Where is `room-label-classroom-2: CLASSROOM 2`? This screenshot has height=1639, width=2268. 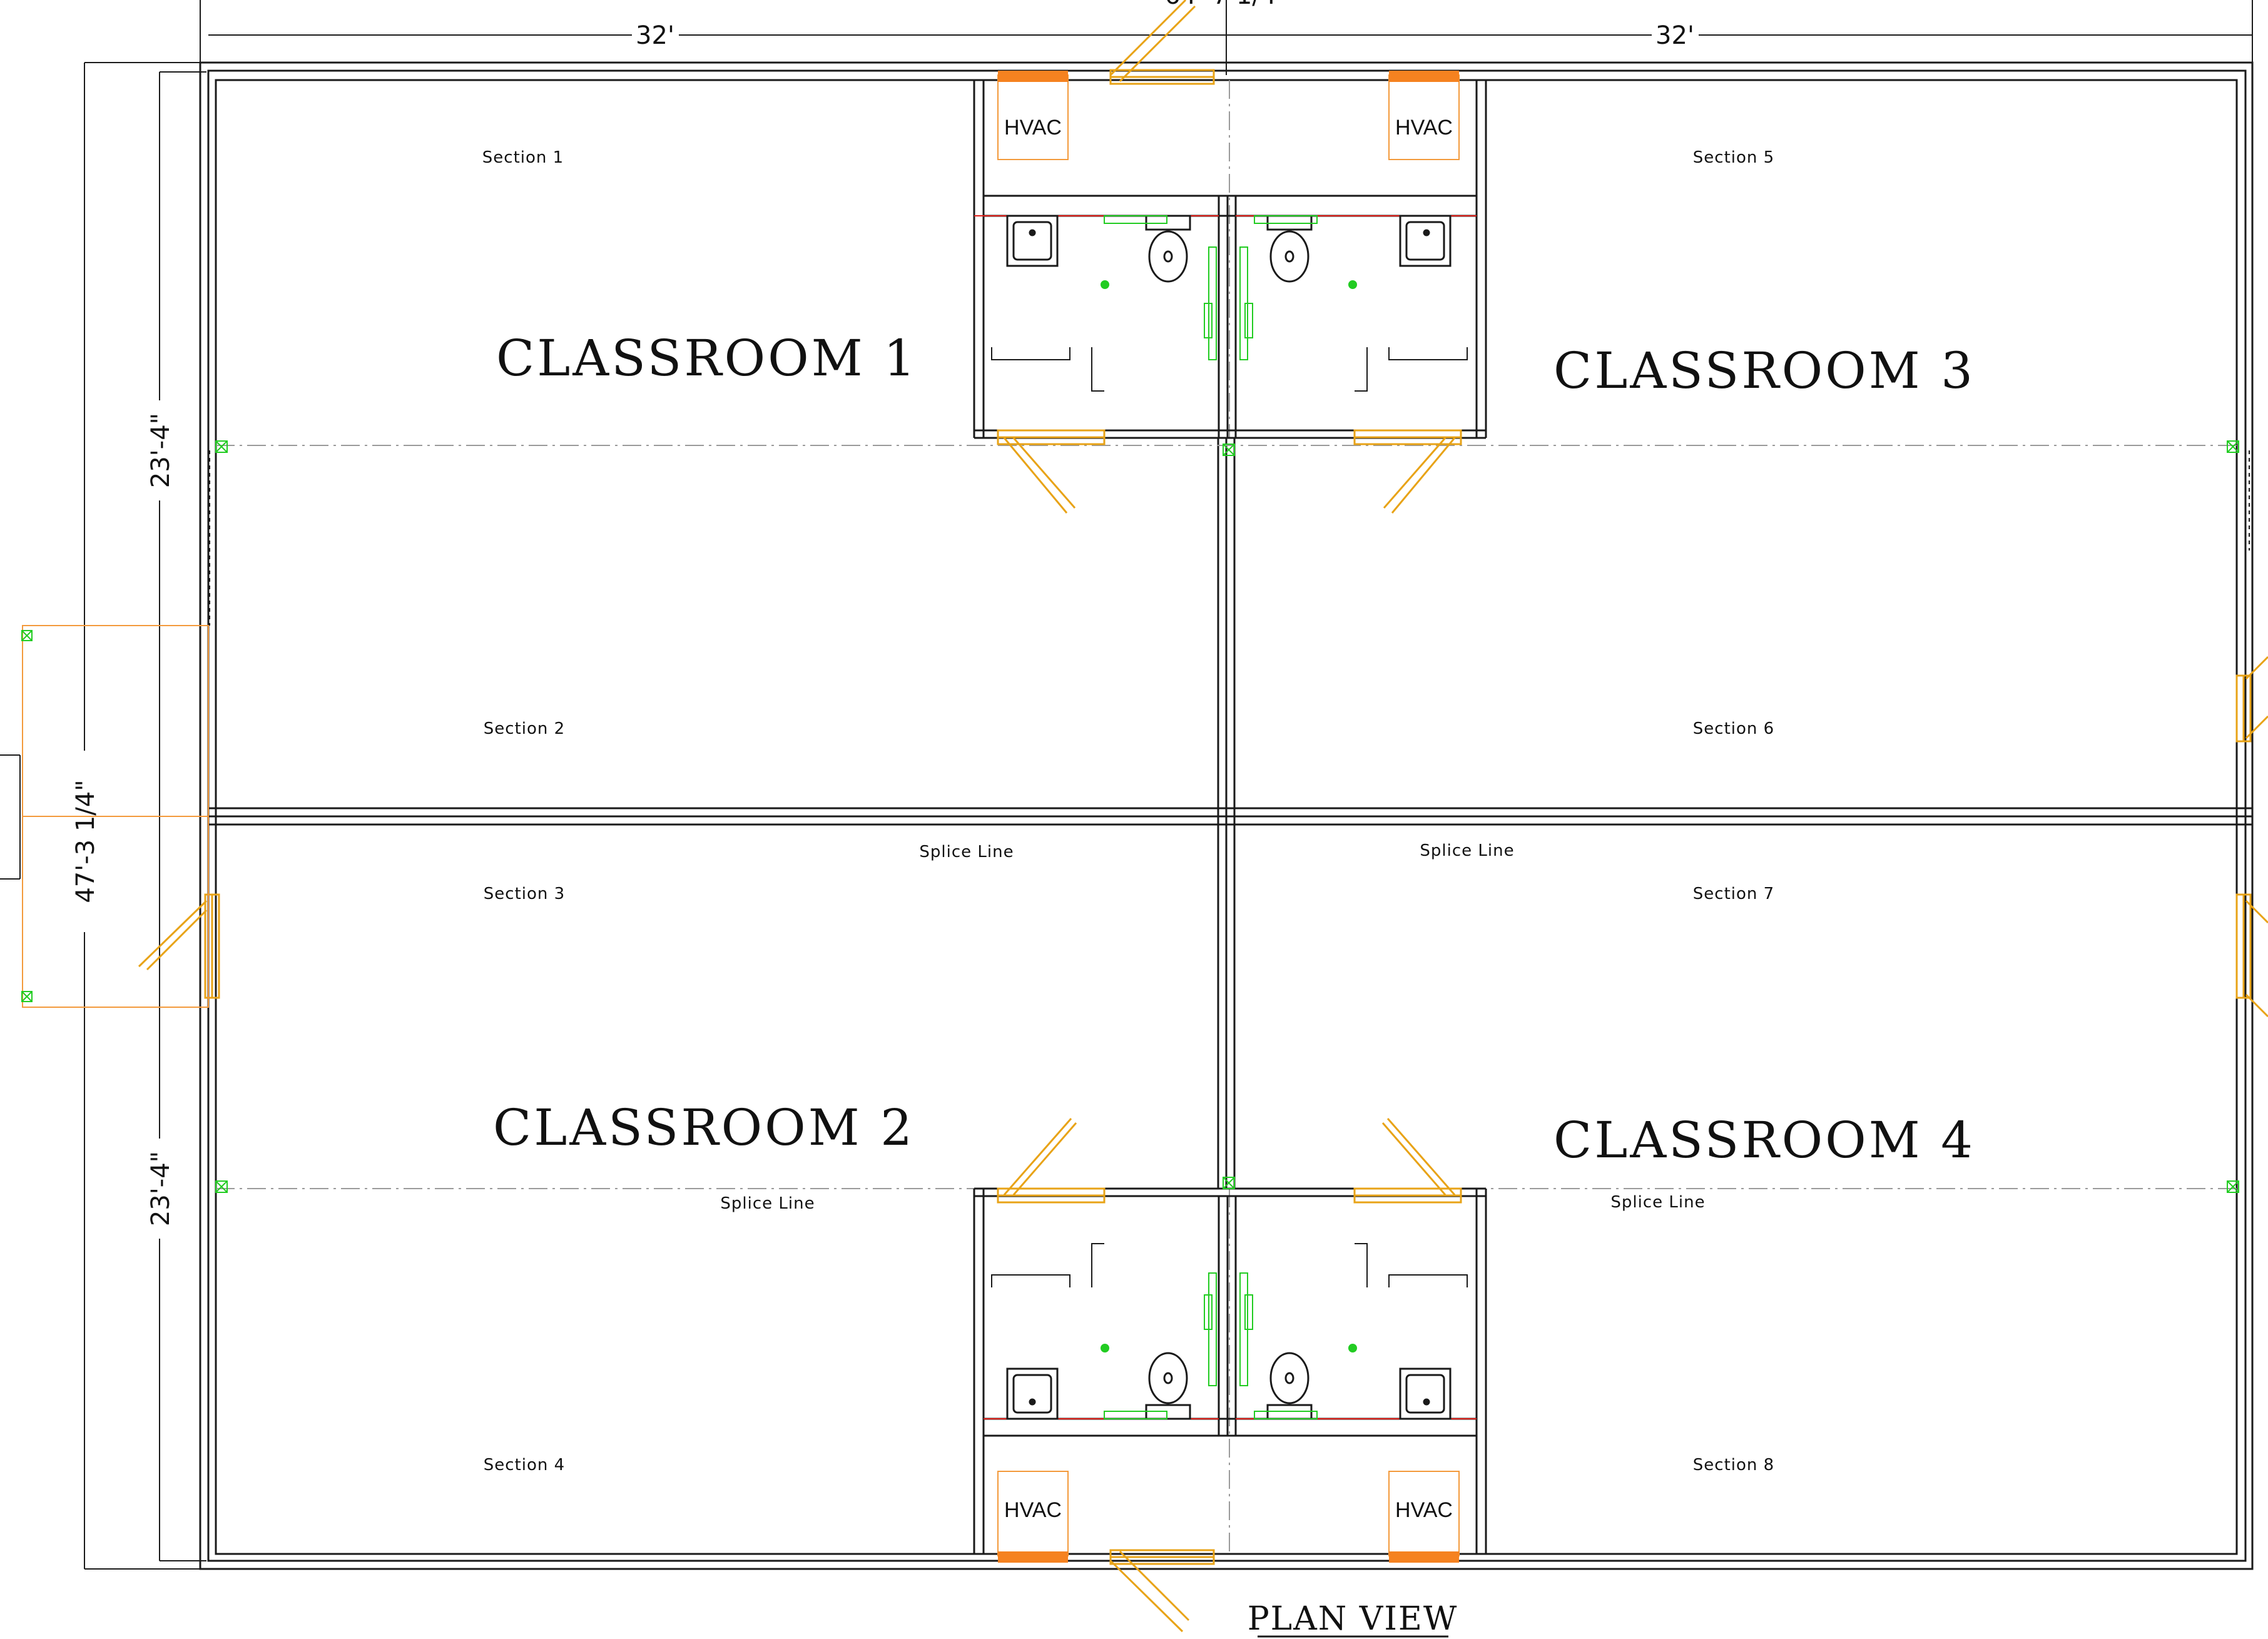 room-label-classroom-2: CLASSROOM 2 is located at coordinates (704, 1128).